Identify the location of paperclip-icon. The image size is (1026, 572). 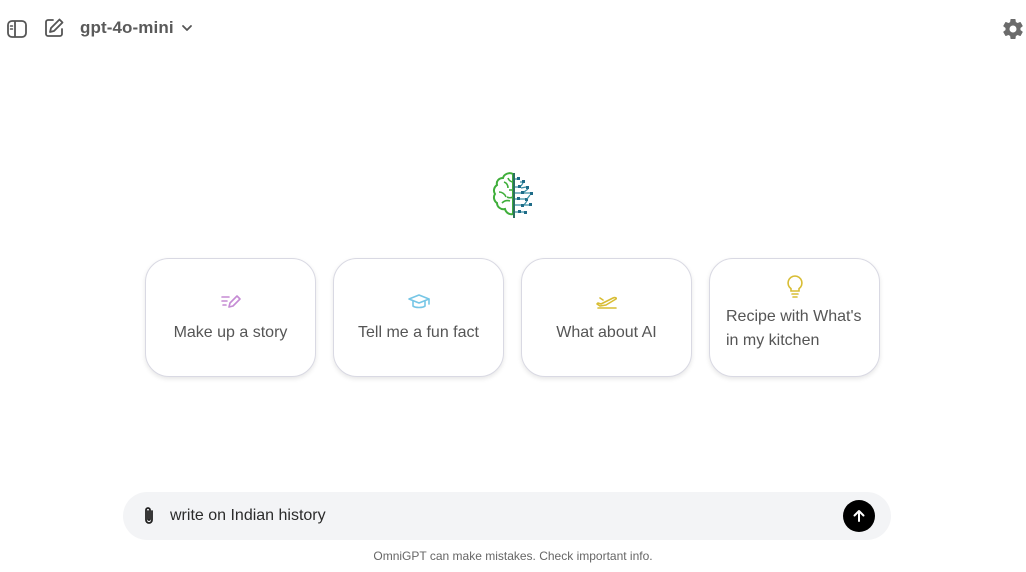
(149, 515).